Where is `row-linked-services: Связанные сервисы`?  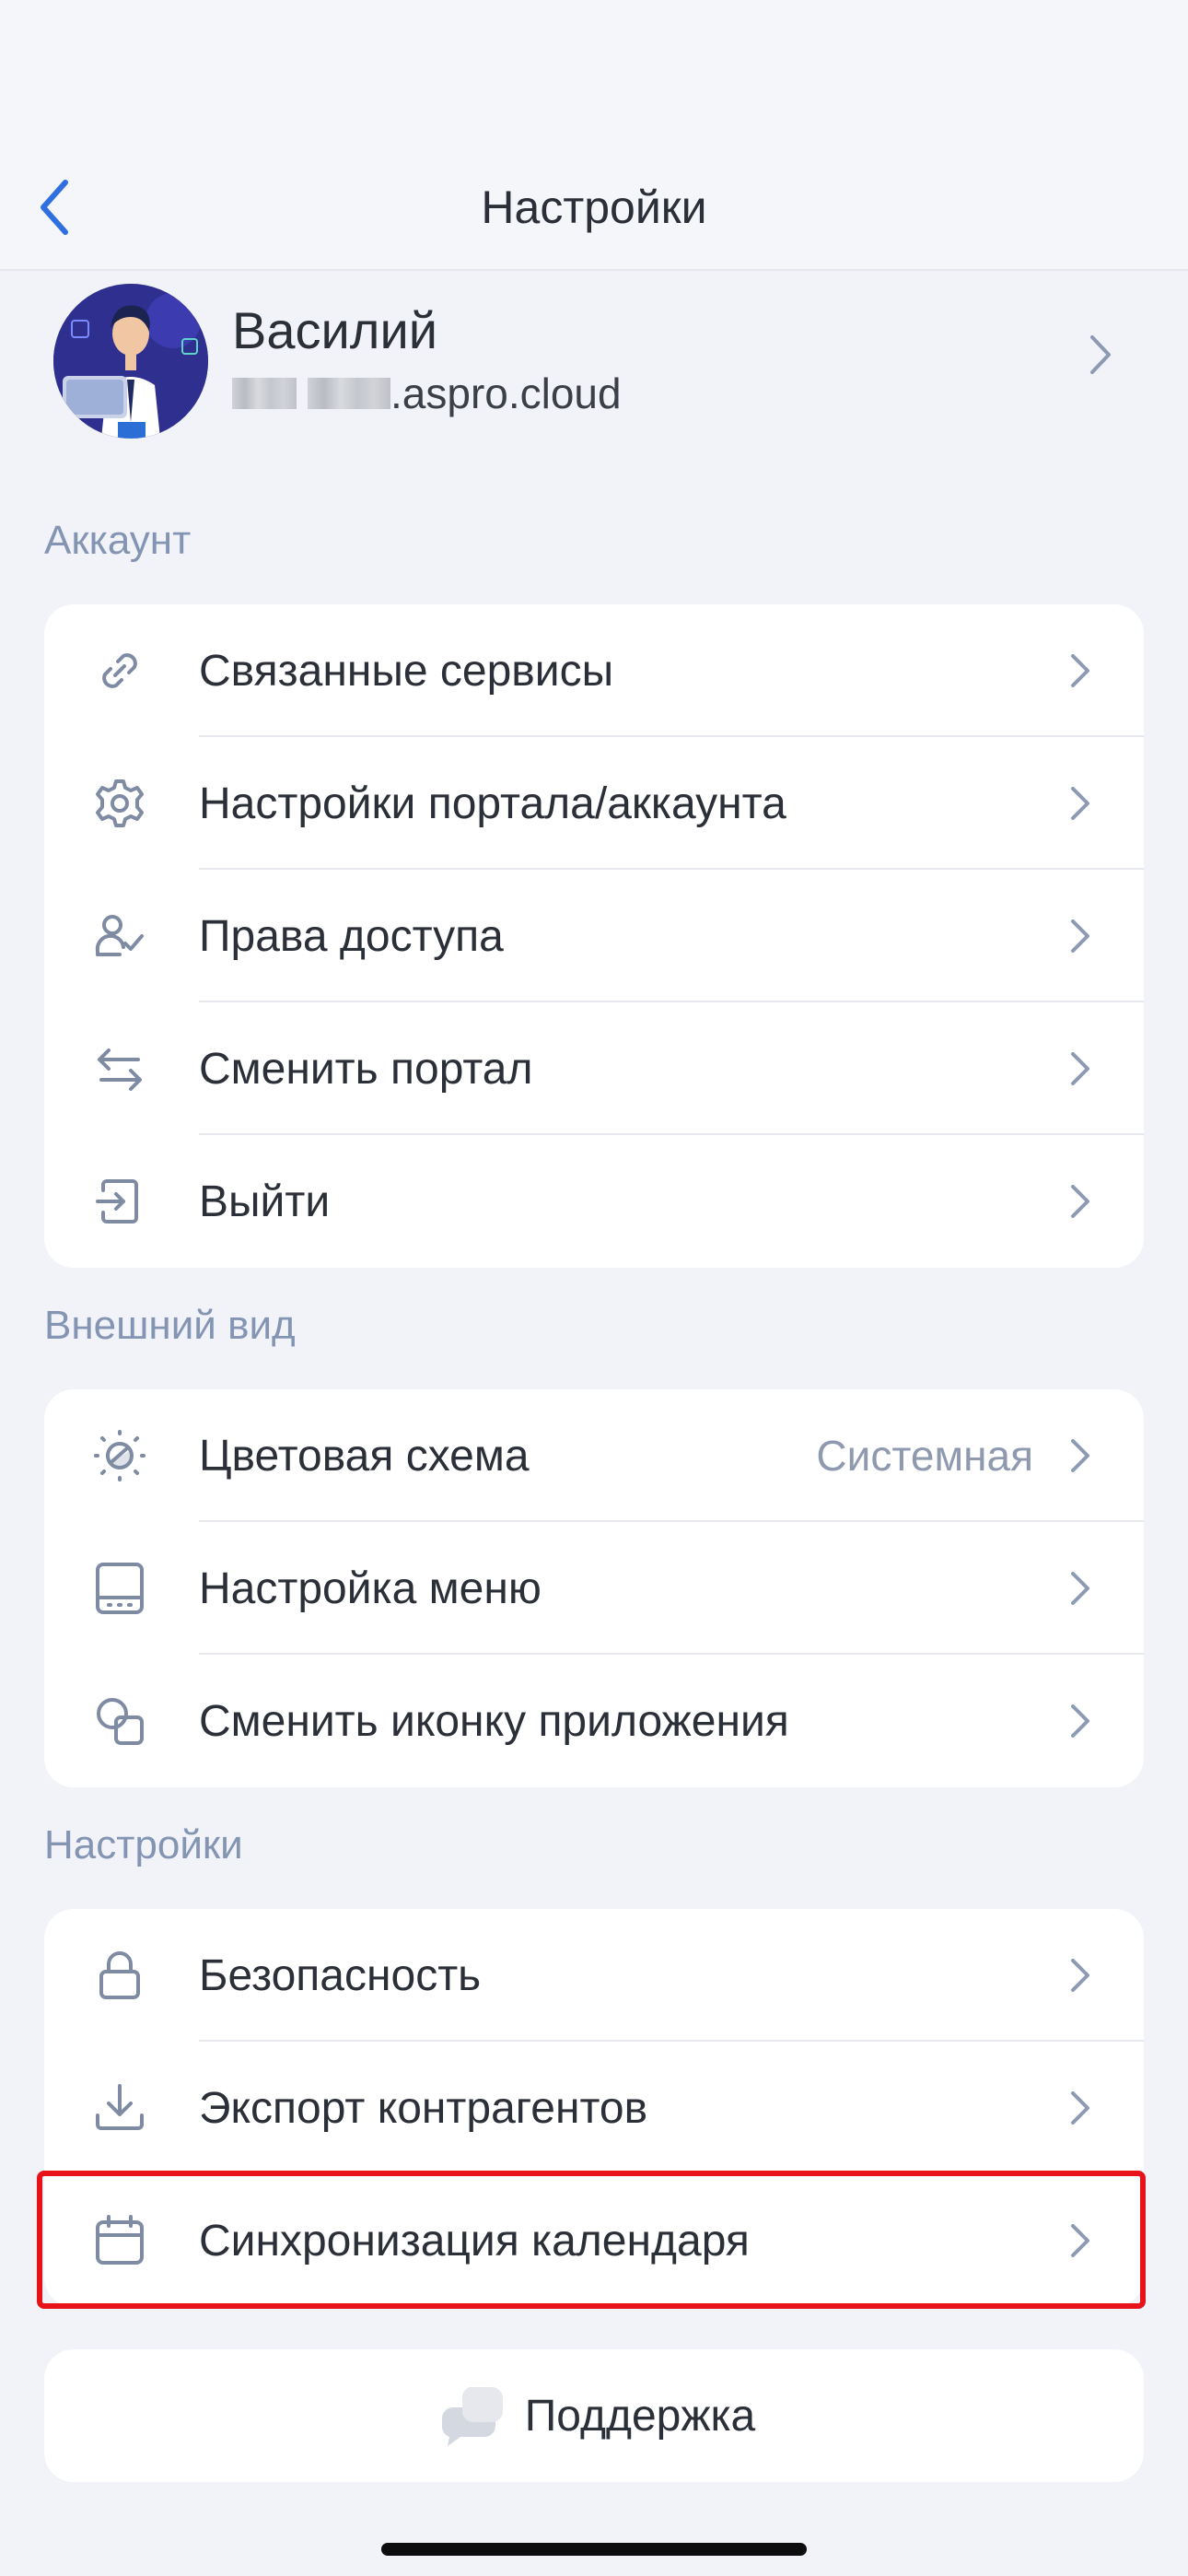
row-linked-services: Связанные сервисы is located at coordinates (594, 670).